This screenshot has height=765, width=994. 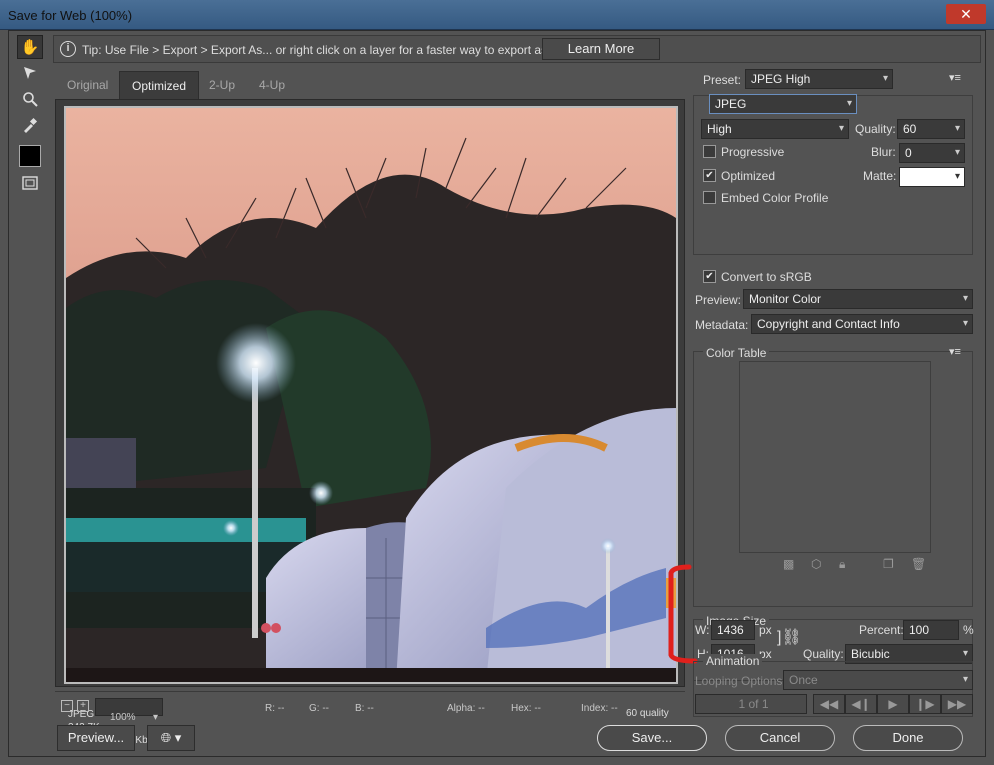 What do you see at coordinates (932, 153) in the screenshot?
I see `blur-input: 0 ▾` at bounding box center [932, 153].